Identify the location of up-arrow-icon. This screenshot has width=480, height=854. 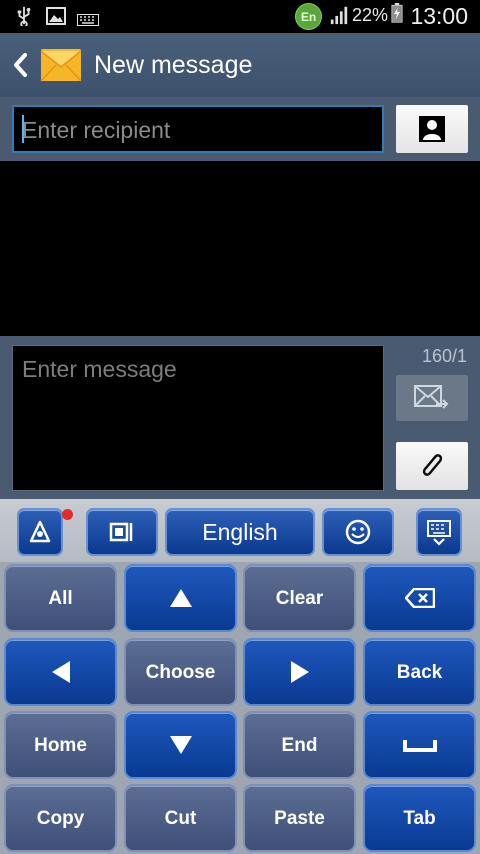
(180, 598).